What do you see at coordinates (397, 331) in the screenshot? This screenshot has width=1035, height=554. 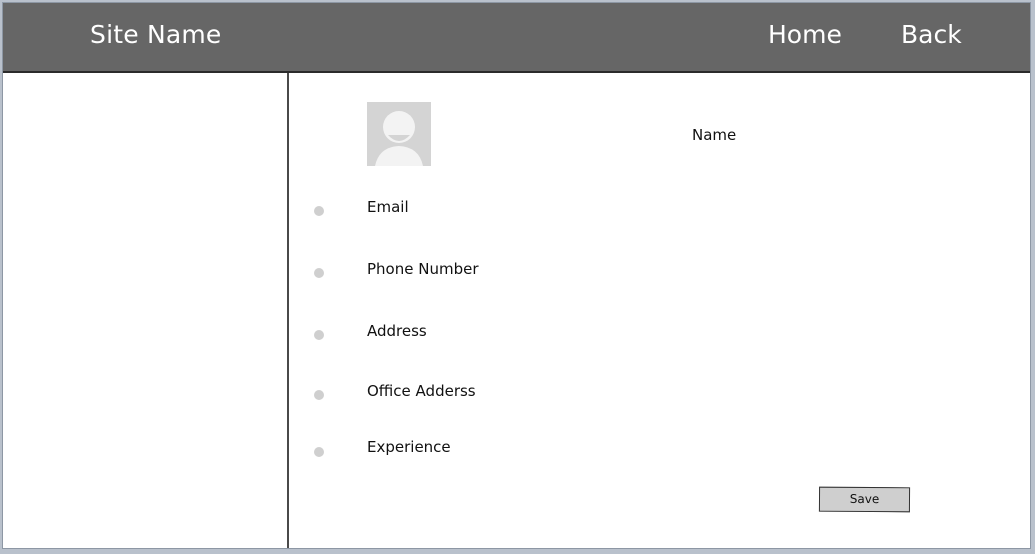 I see `address-field-label: Address` at bounding box center [397, 331].